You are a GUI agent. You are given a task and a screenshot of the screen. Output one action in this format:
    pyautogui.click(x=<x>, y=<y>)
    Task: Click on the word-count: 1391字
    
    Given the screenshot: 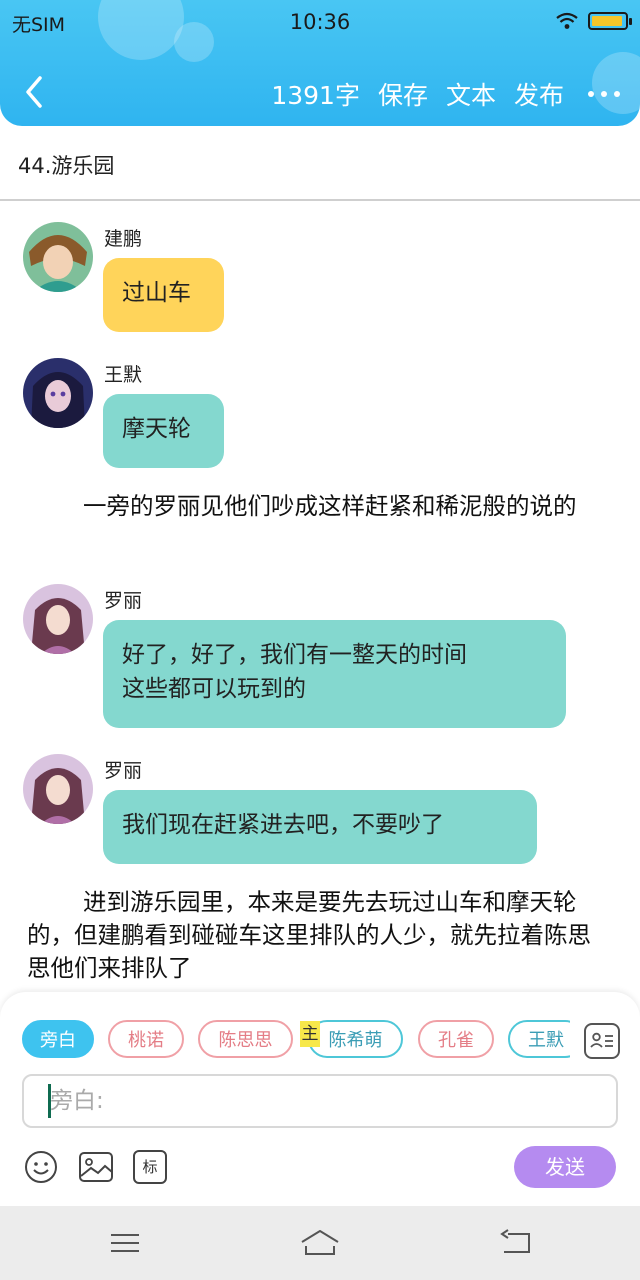 What is the action you would take?
    pyautogui.click(x=315, y=95)
    